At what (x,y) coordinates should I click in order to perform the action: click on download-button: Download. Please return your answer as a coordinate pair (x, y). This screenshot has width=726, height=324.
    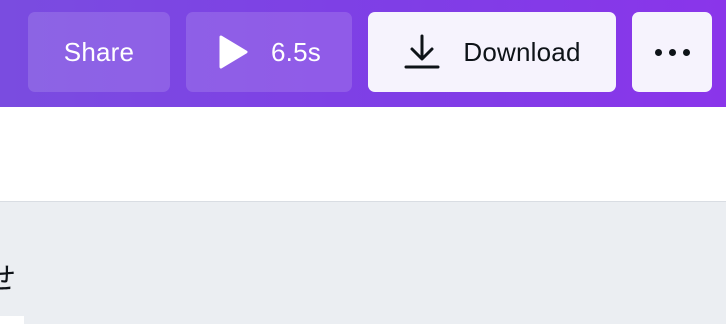
    Looking at the image, I should click on (492, 52).